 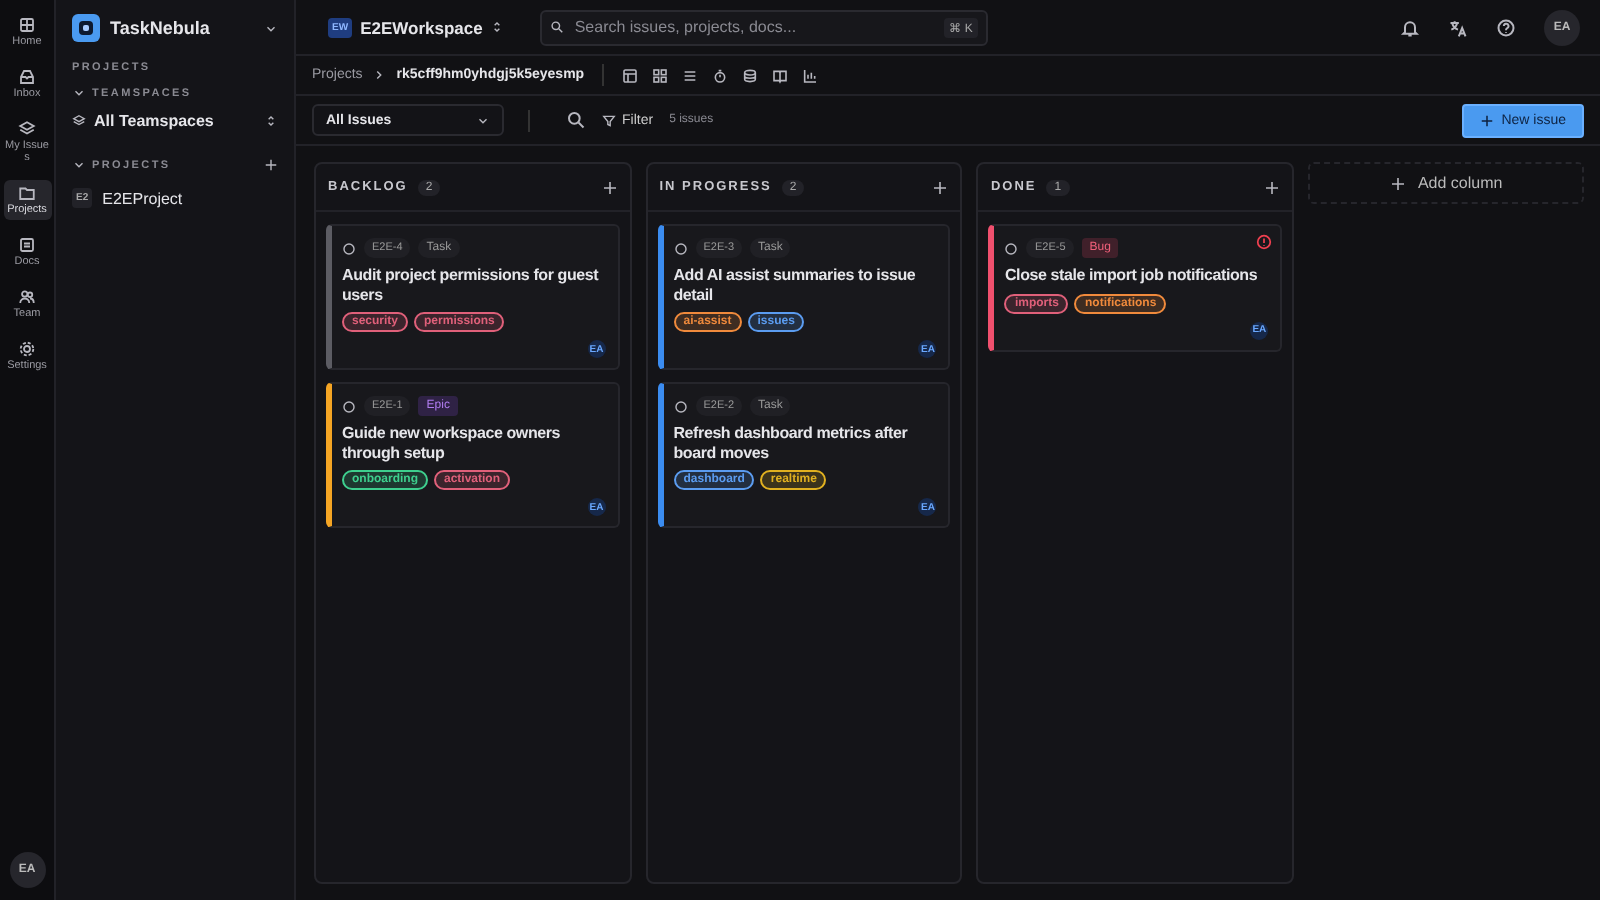 What do you see at coordinates (791, 443) in the screenshot?
I see `issue-title: Refresh dashboard metrics after board moves` at bounding box center [791, 443].